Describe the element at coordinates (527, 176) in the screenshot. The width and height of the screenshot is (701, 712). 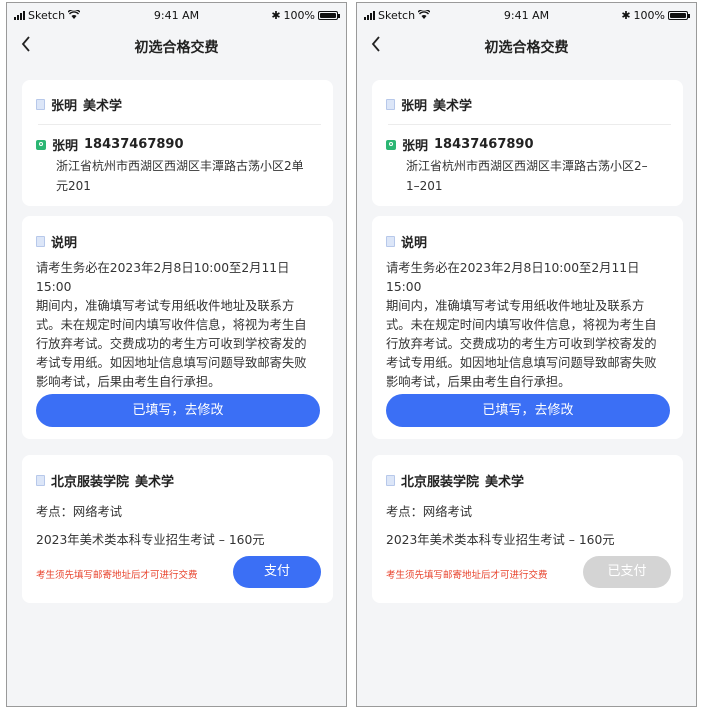
I see `contact-address: 浙江省杭州市西湖区西湖区丰潭路古荡小区2– 1–201` at that location.